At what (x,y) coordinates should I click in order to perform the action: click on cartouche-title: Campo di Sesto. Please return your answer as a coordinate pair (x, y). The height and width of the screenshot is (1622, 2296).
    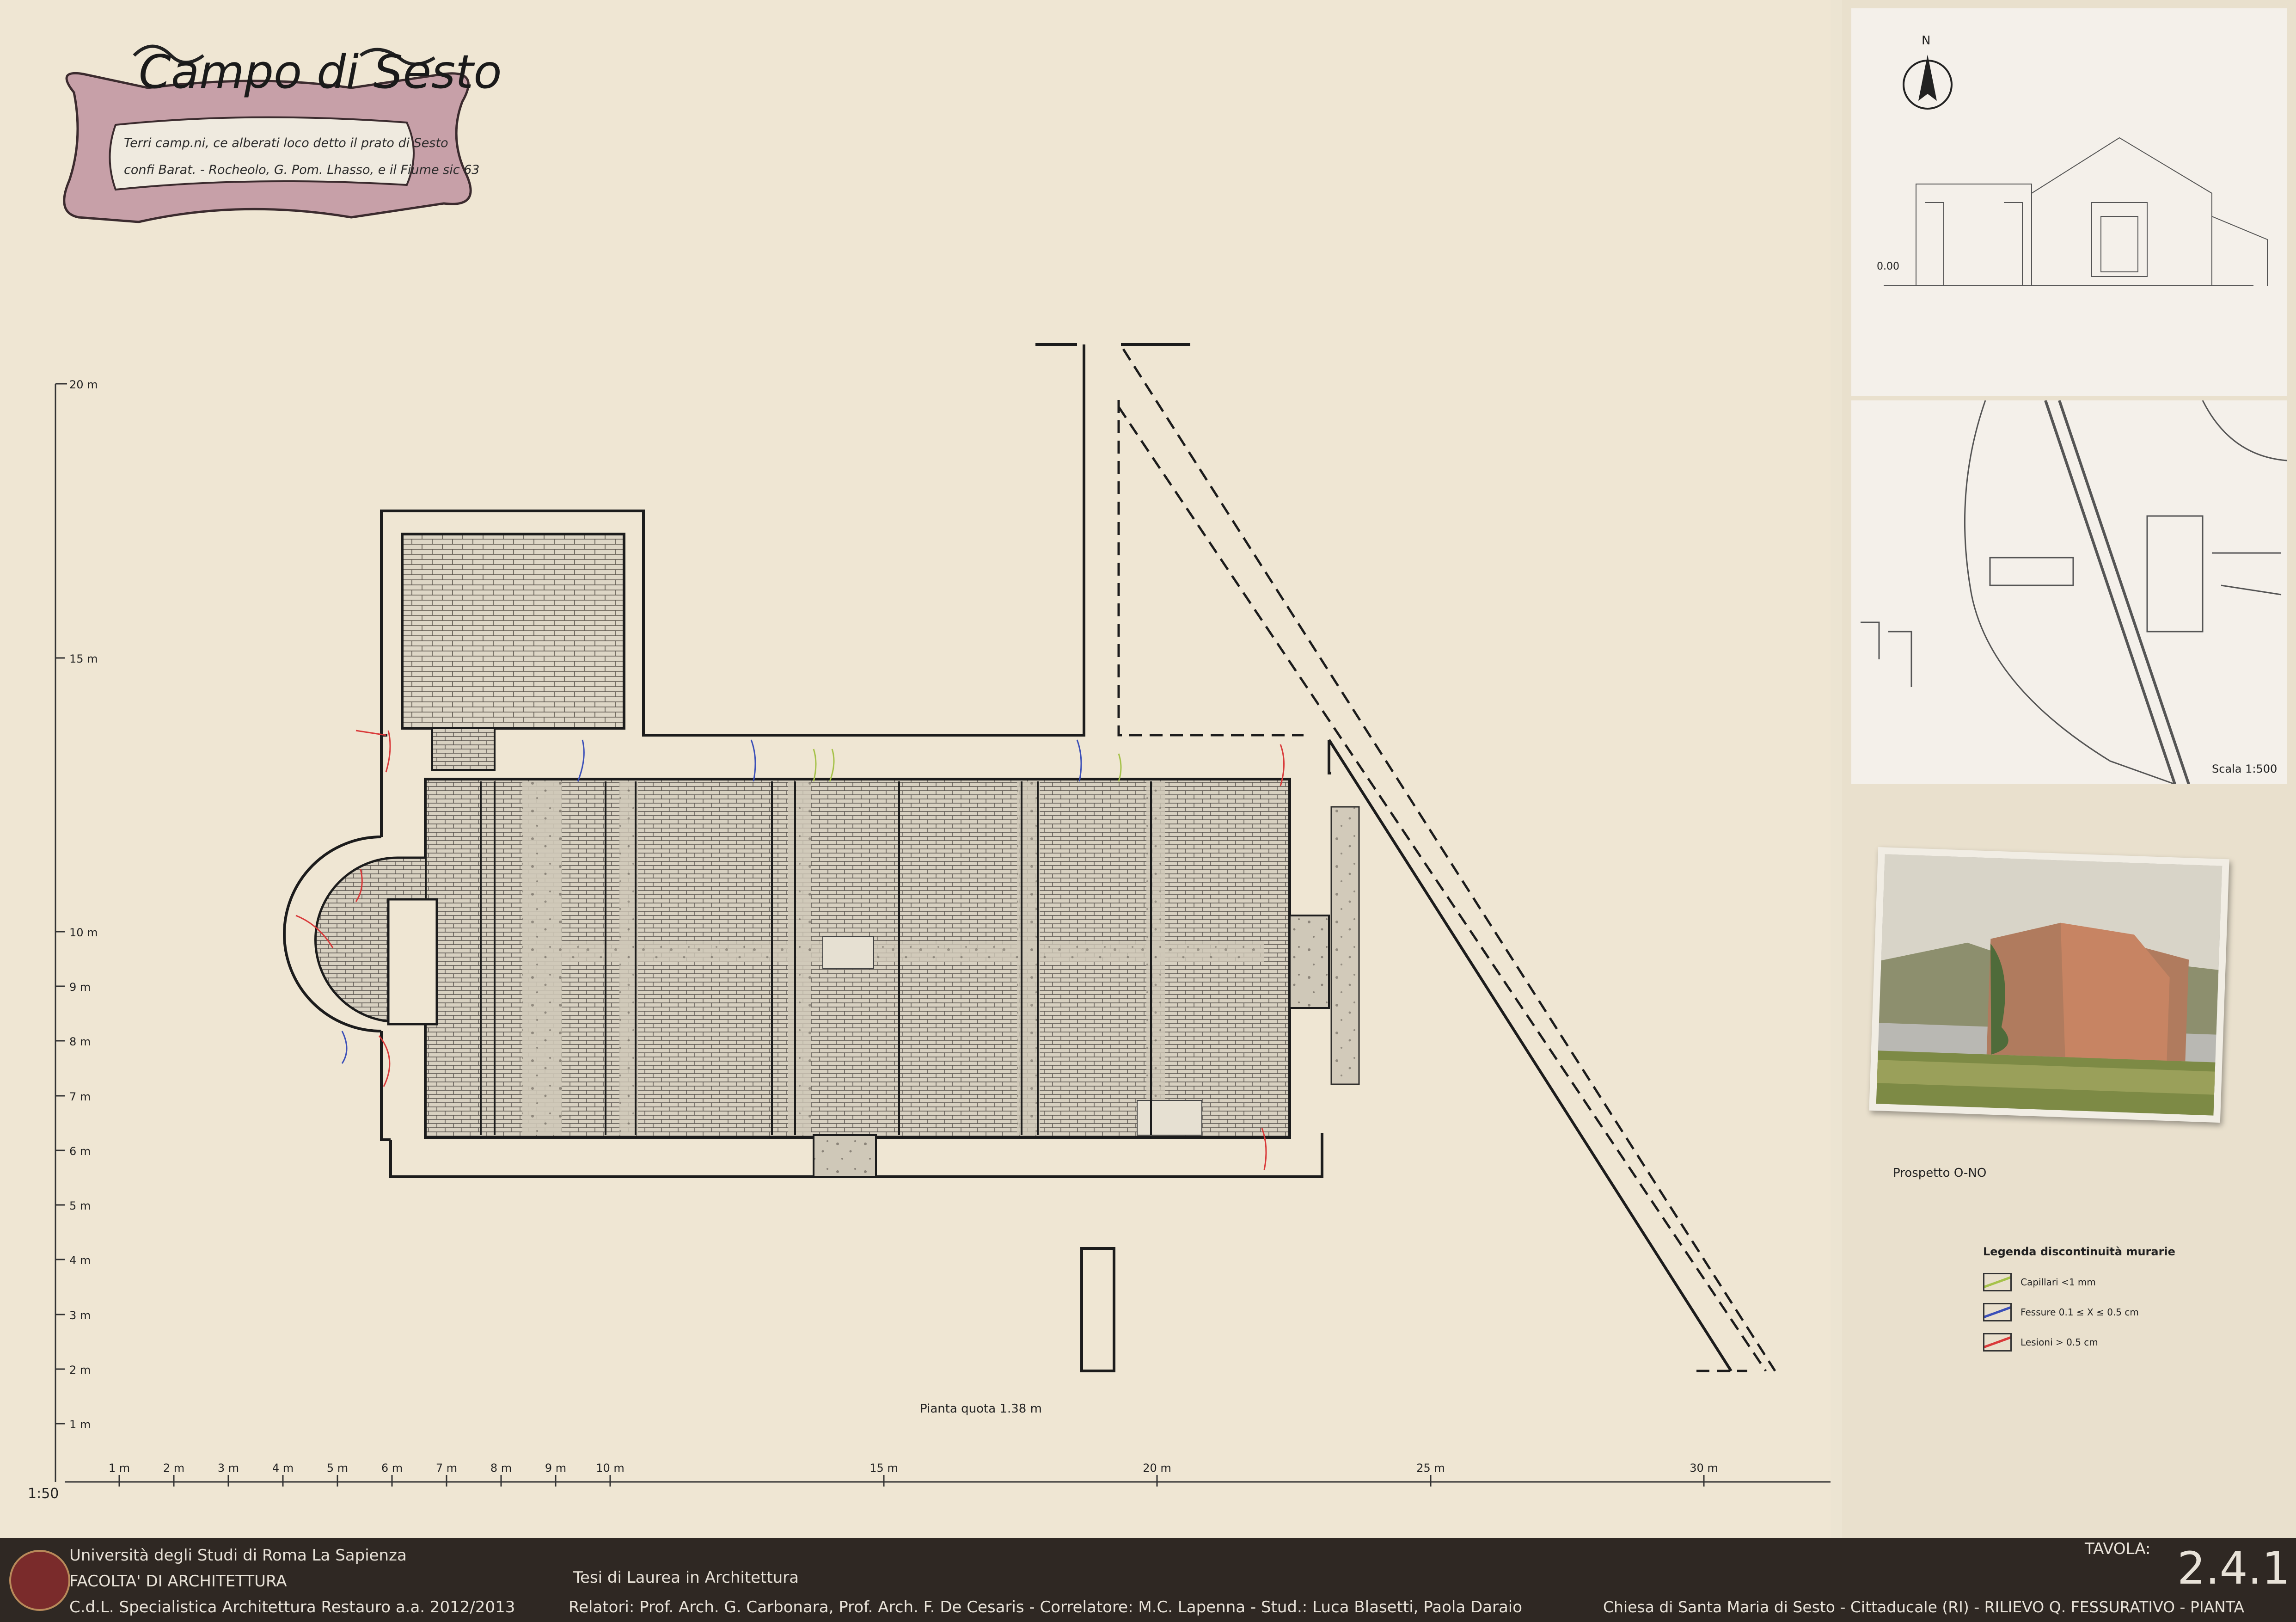
    Looking at the image, I should click on (320, 72).